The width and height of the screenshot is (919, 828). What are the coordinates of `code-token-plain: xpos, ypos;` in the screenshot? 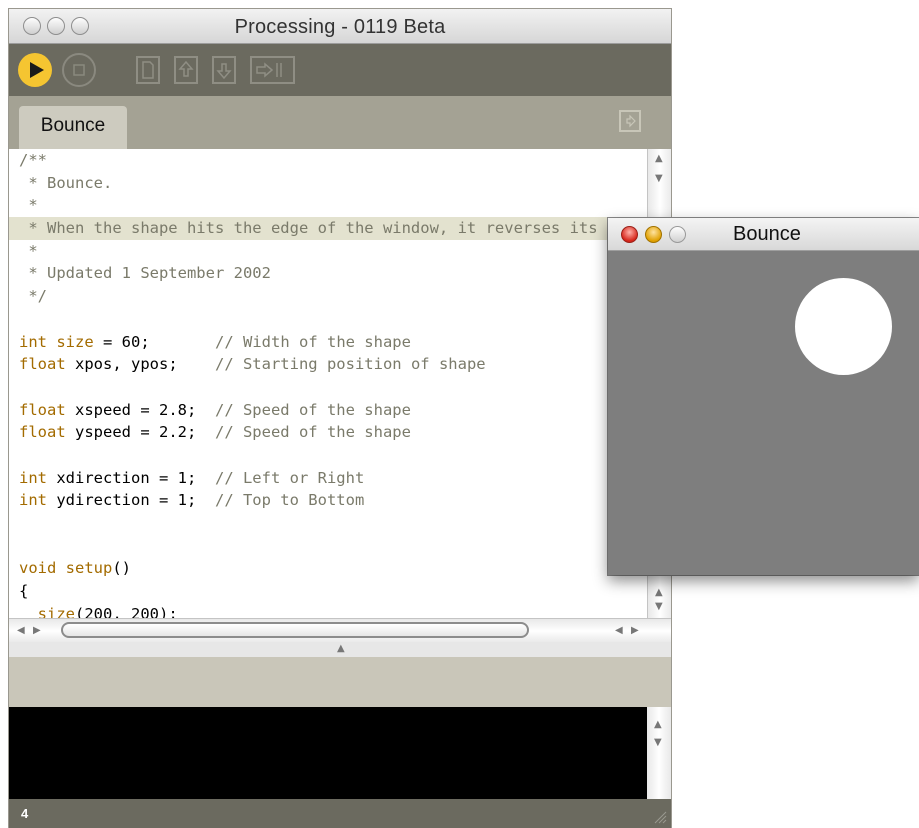 It's located at (140, 364).